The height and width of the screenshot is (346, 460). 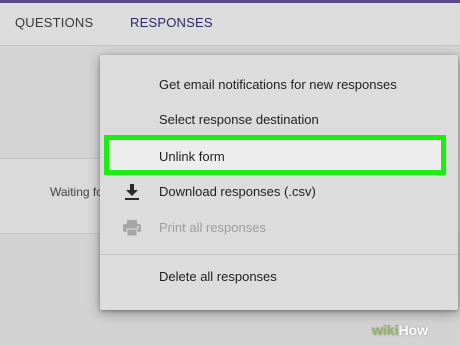 What do you see at coordinates (279, 228) in the screenshot?
I see `menu-item-print-responses: Print all responses` at bounding box center [279, 228].